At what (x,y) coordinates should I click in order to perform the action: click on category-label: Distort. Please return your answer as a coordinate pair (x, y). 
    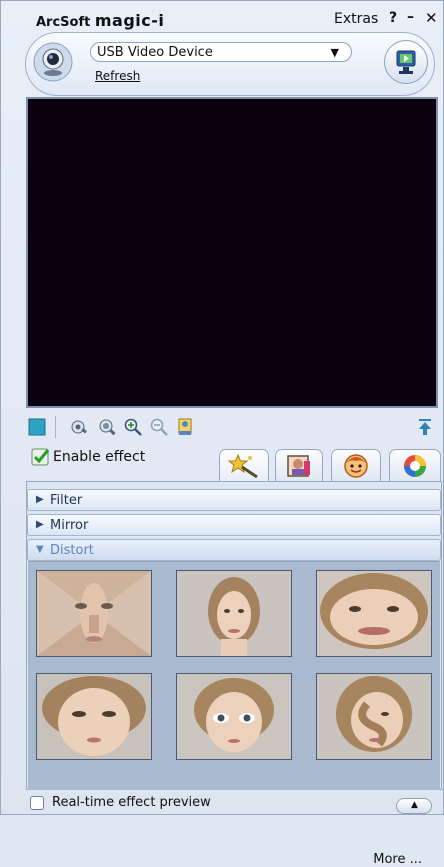
    Looking at the image, I should click on (72, 550).